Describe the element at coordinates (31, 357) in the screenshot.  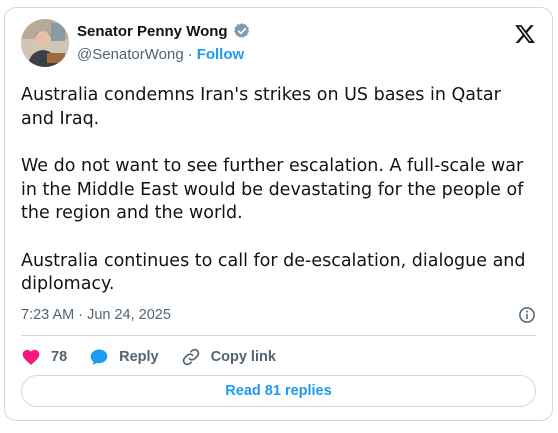
I see `heart-icon` at that location.